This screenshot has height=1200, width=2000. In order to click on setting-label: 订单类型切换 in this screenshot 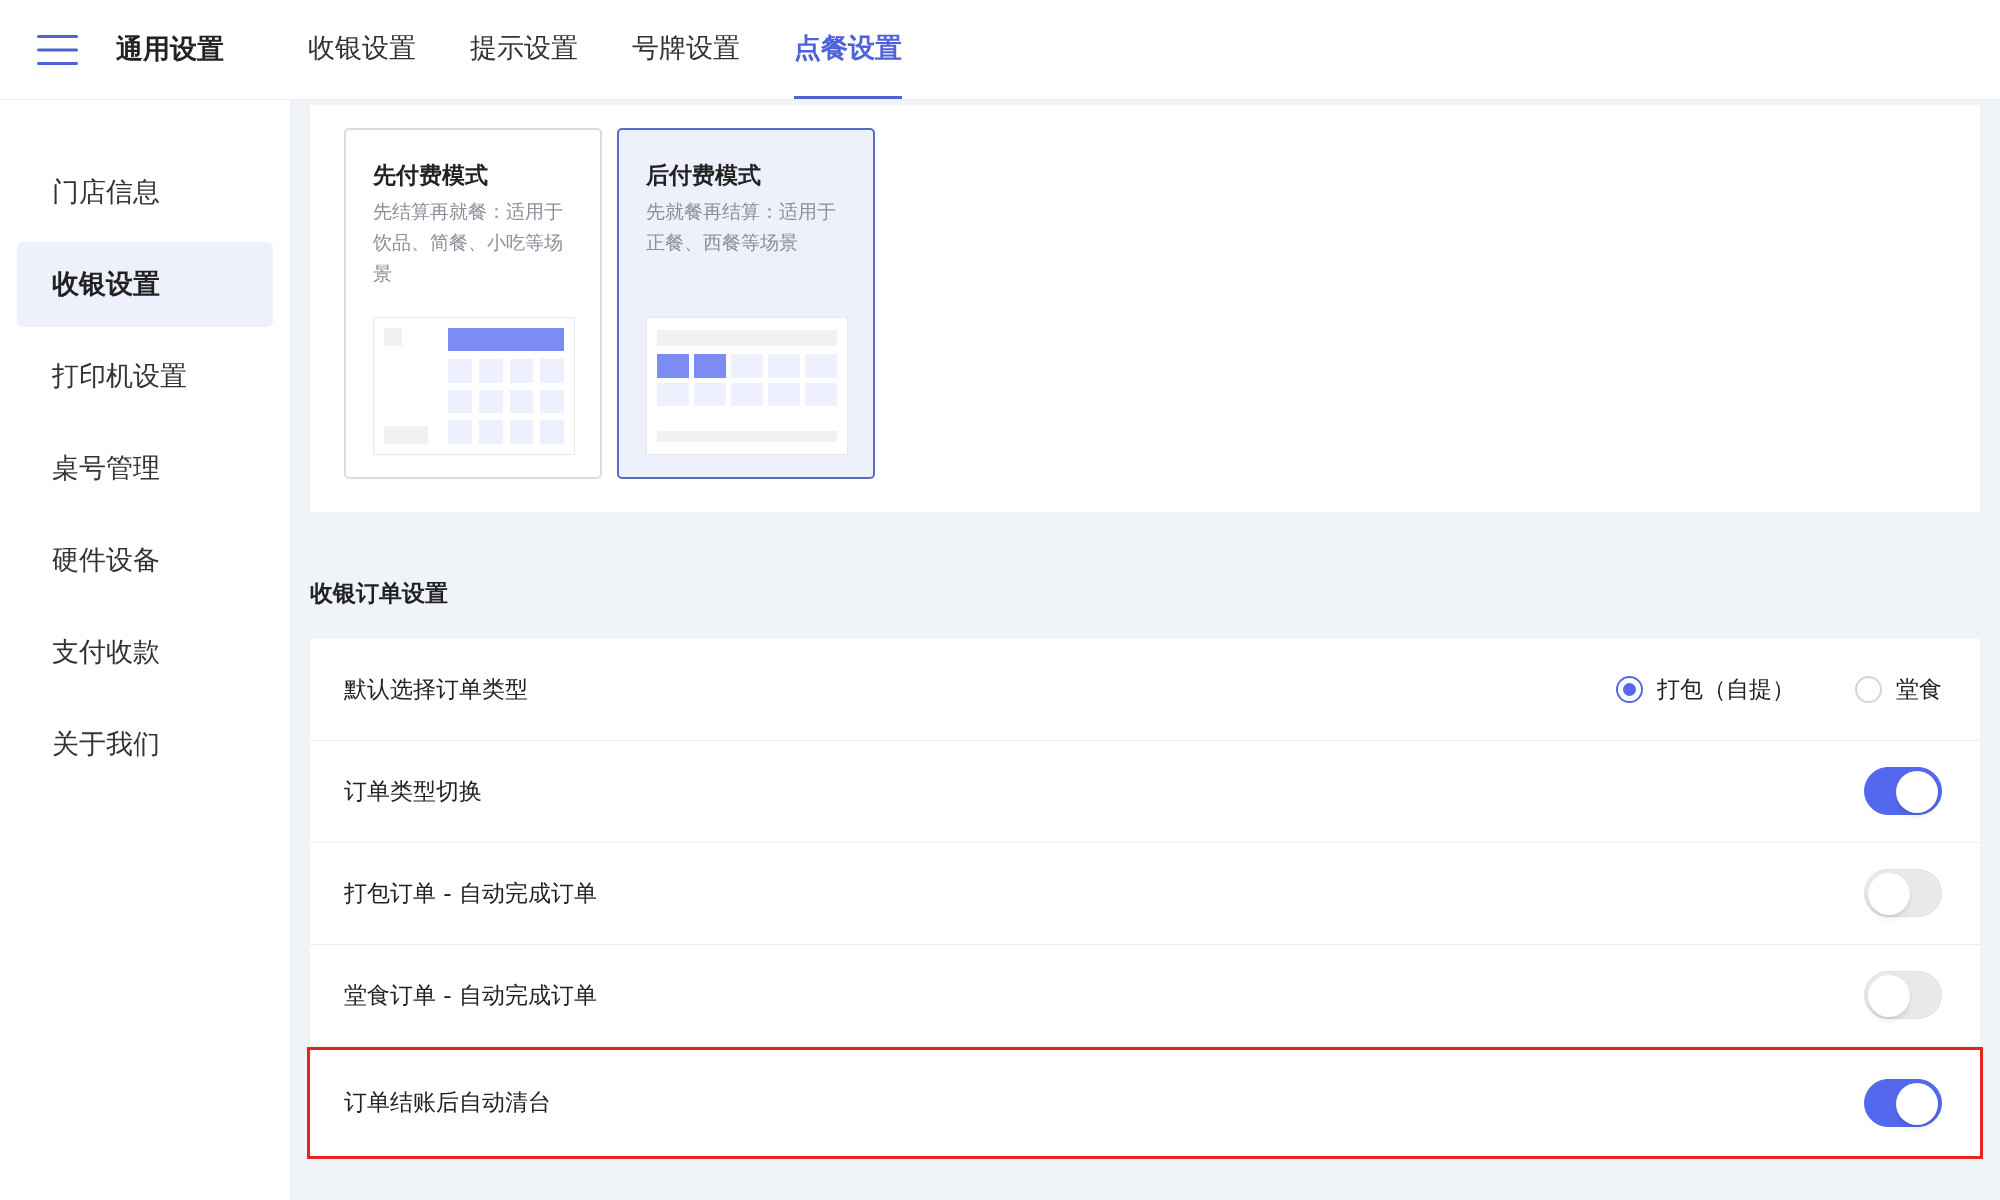, I will do `click(413, 791)`.